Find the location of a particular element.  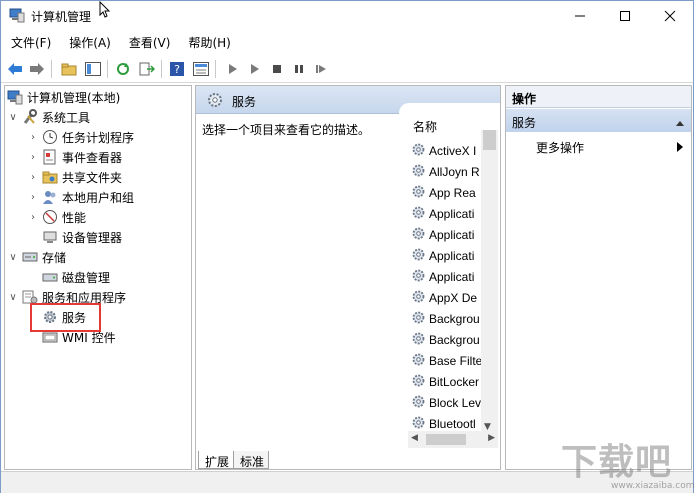

tools-icon is located at coordinates (30, 117).